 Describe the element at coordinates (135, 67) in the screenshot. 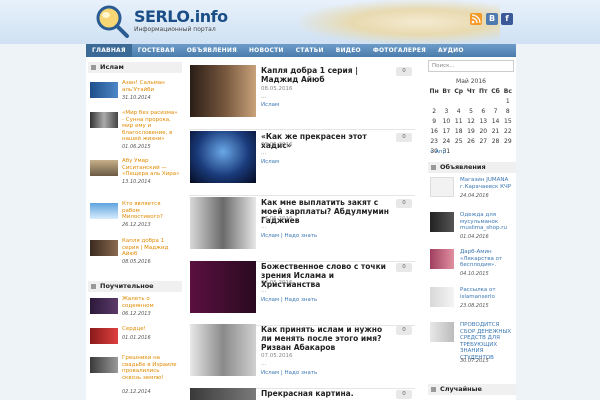

I see `section-title-islam: Ислам` at that location.